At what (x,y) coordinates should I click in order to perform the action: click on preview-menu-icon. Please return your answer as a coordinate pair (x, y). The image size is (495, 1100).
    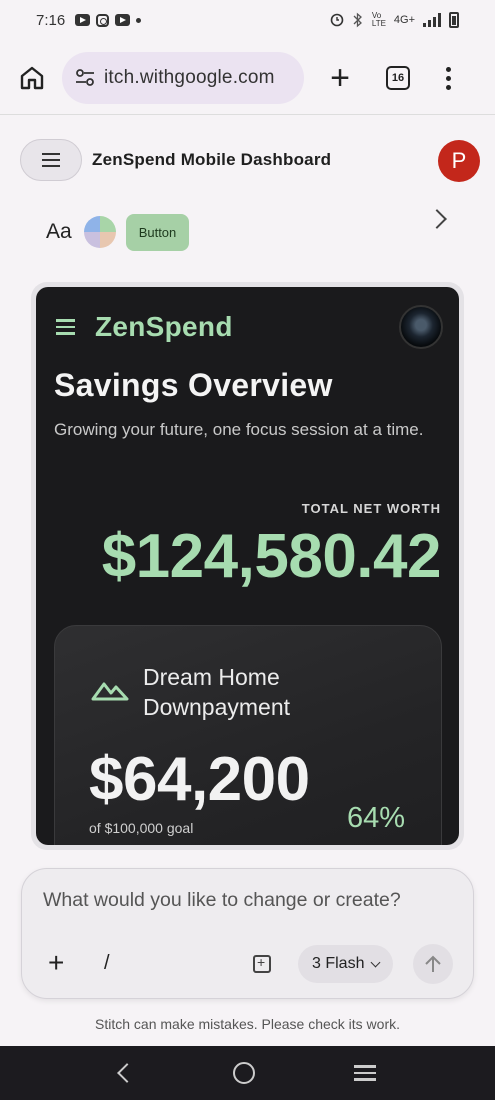
    Looking at the image, I should click on (65, 327).